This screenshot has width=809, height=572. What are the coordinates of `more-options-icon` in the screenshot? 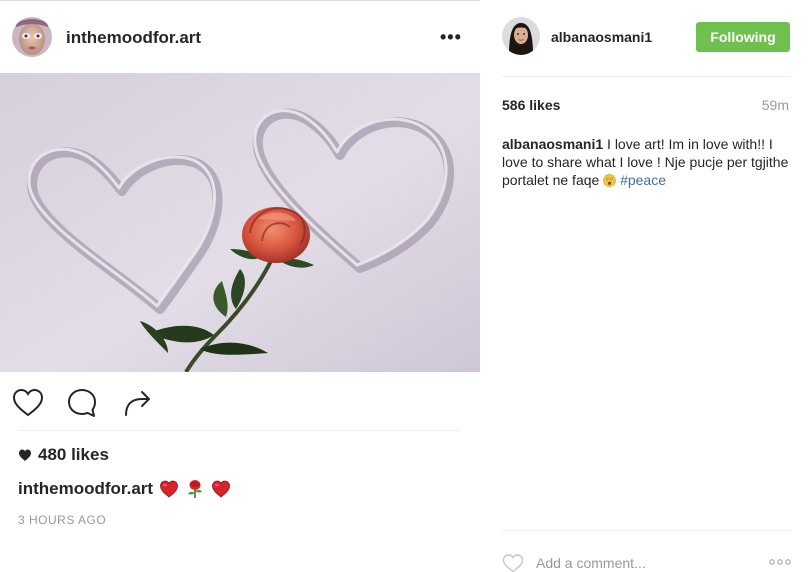 It's located at (780, 562).